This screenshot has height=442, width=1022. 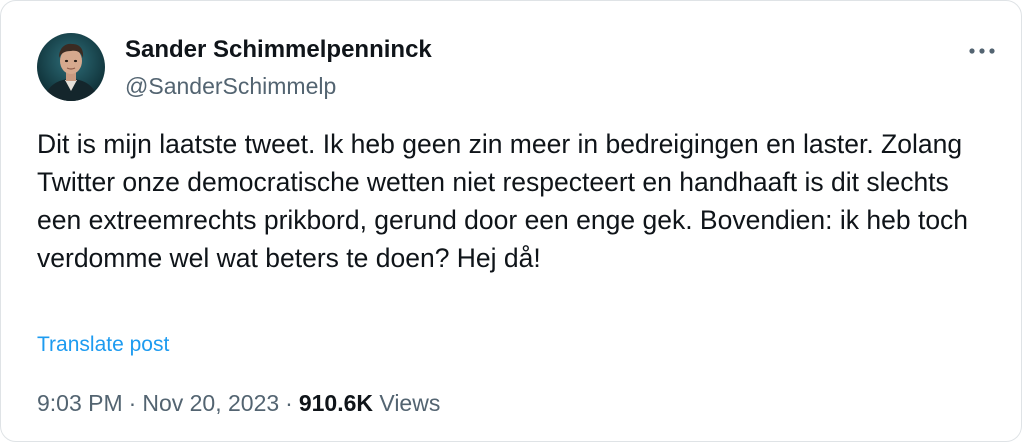 What do you see at coordinates (278, 50) in the screenshot?
I see `author-display-name: Sander Schimmelpenninck` at bounding box center [278, 50].